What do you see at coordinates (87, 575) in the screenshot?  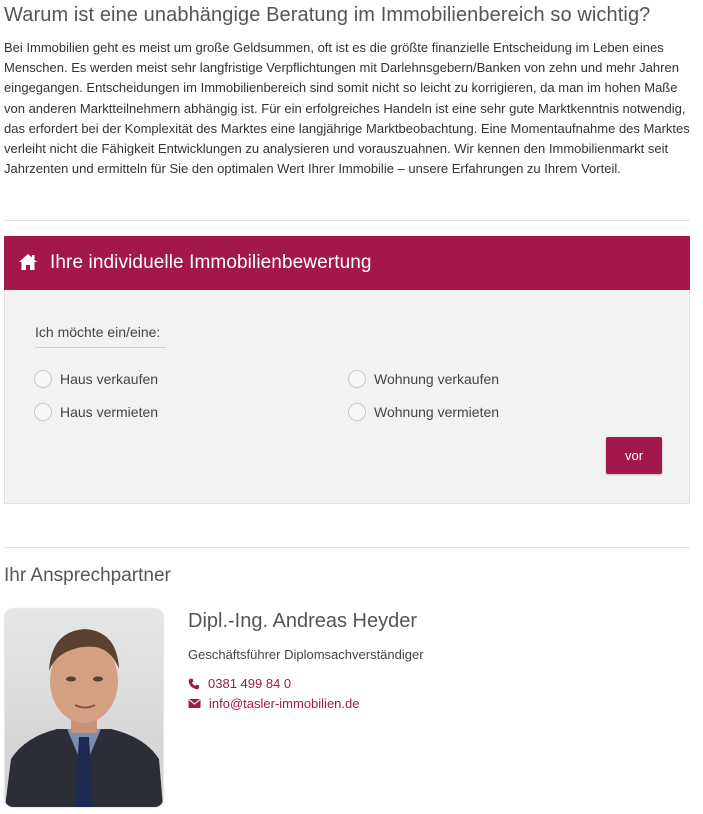 I see `contact-heading: Ihr Ansprechpartner` at bounding box center [87, 575].